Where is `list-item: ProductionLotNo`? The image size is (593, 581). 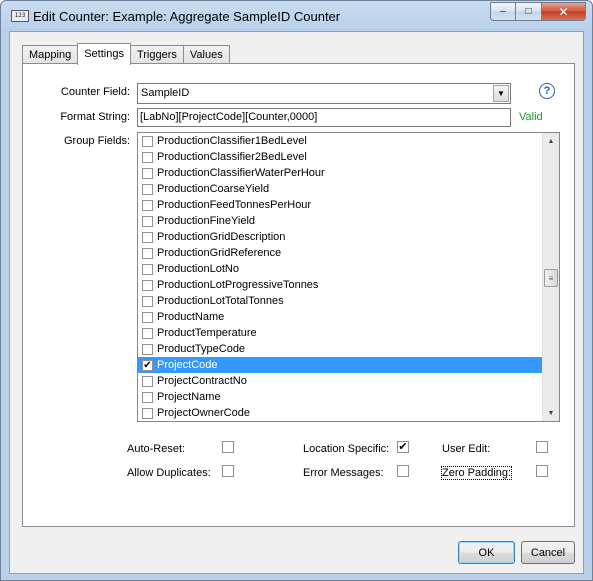 list-item: ProductionLotNo is located at coordinates (340, 269).